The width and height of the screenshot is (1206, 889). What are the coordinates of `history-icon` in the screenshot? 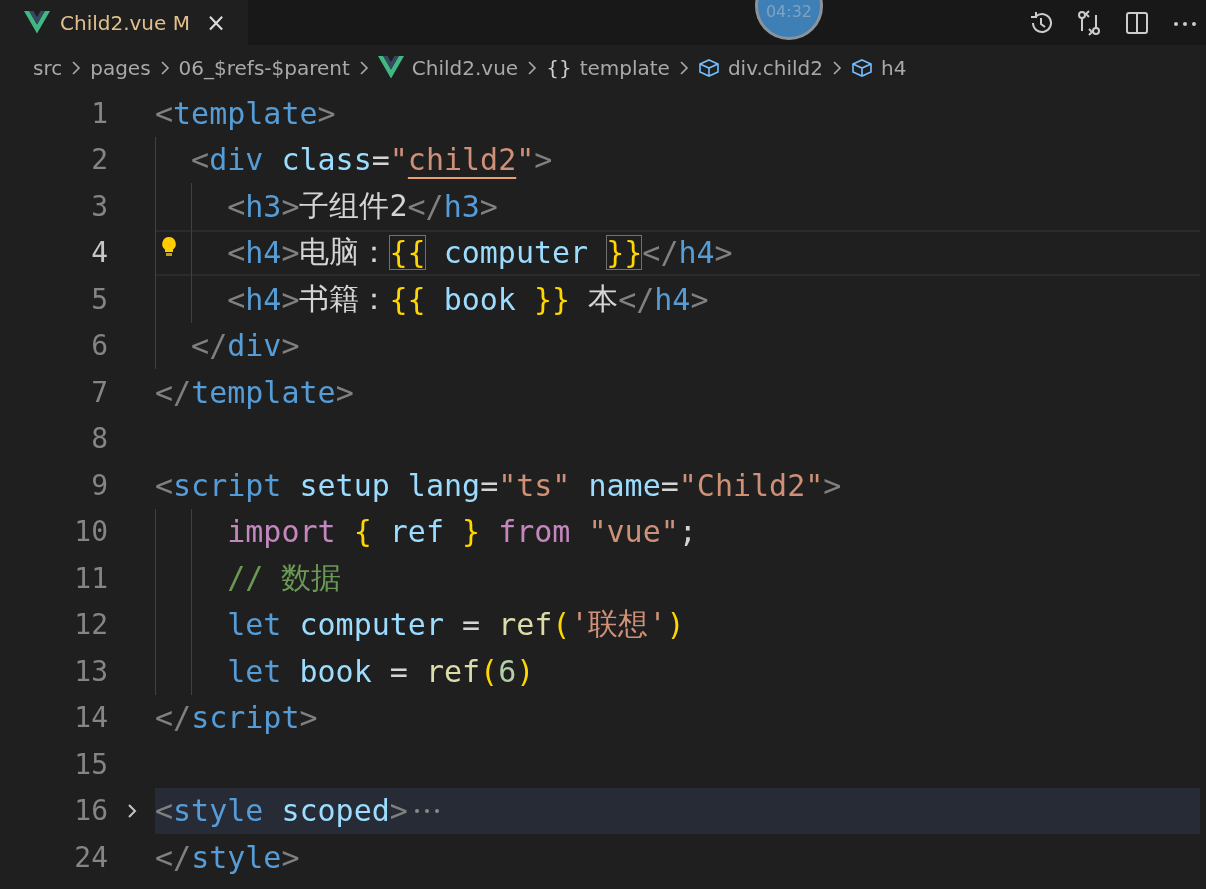 It's located at (1041, 22).